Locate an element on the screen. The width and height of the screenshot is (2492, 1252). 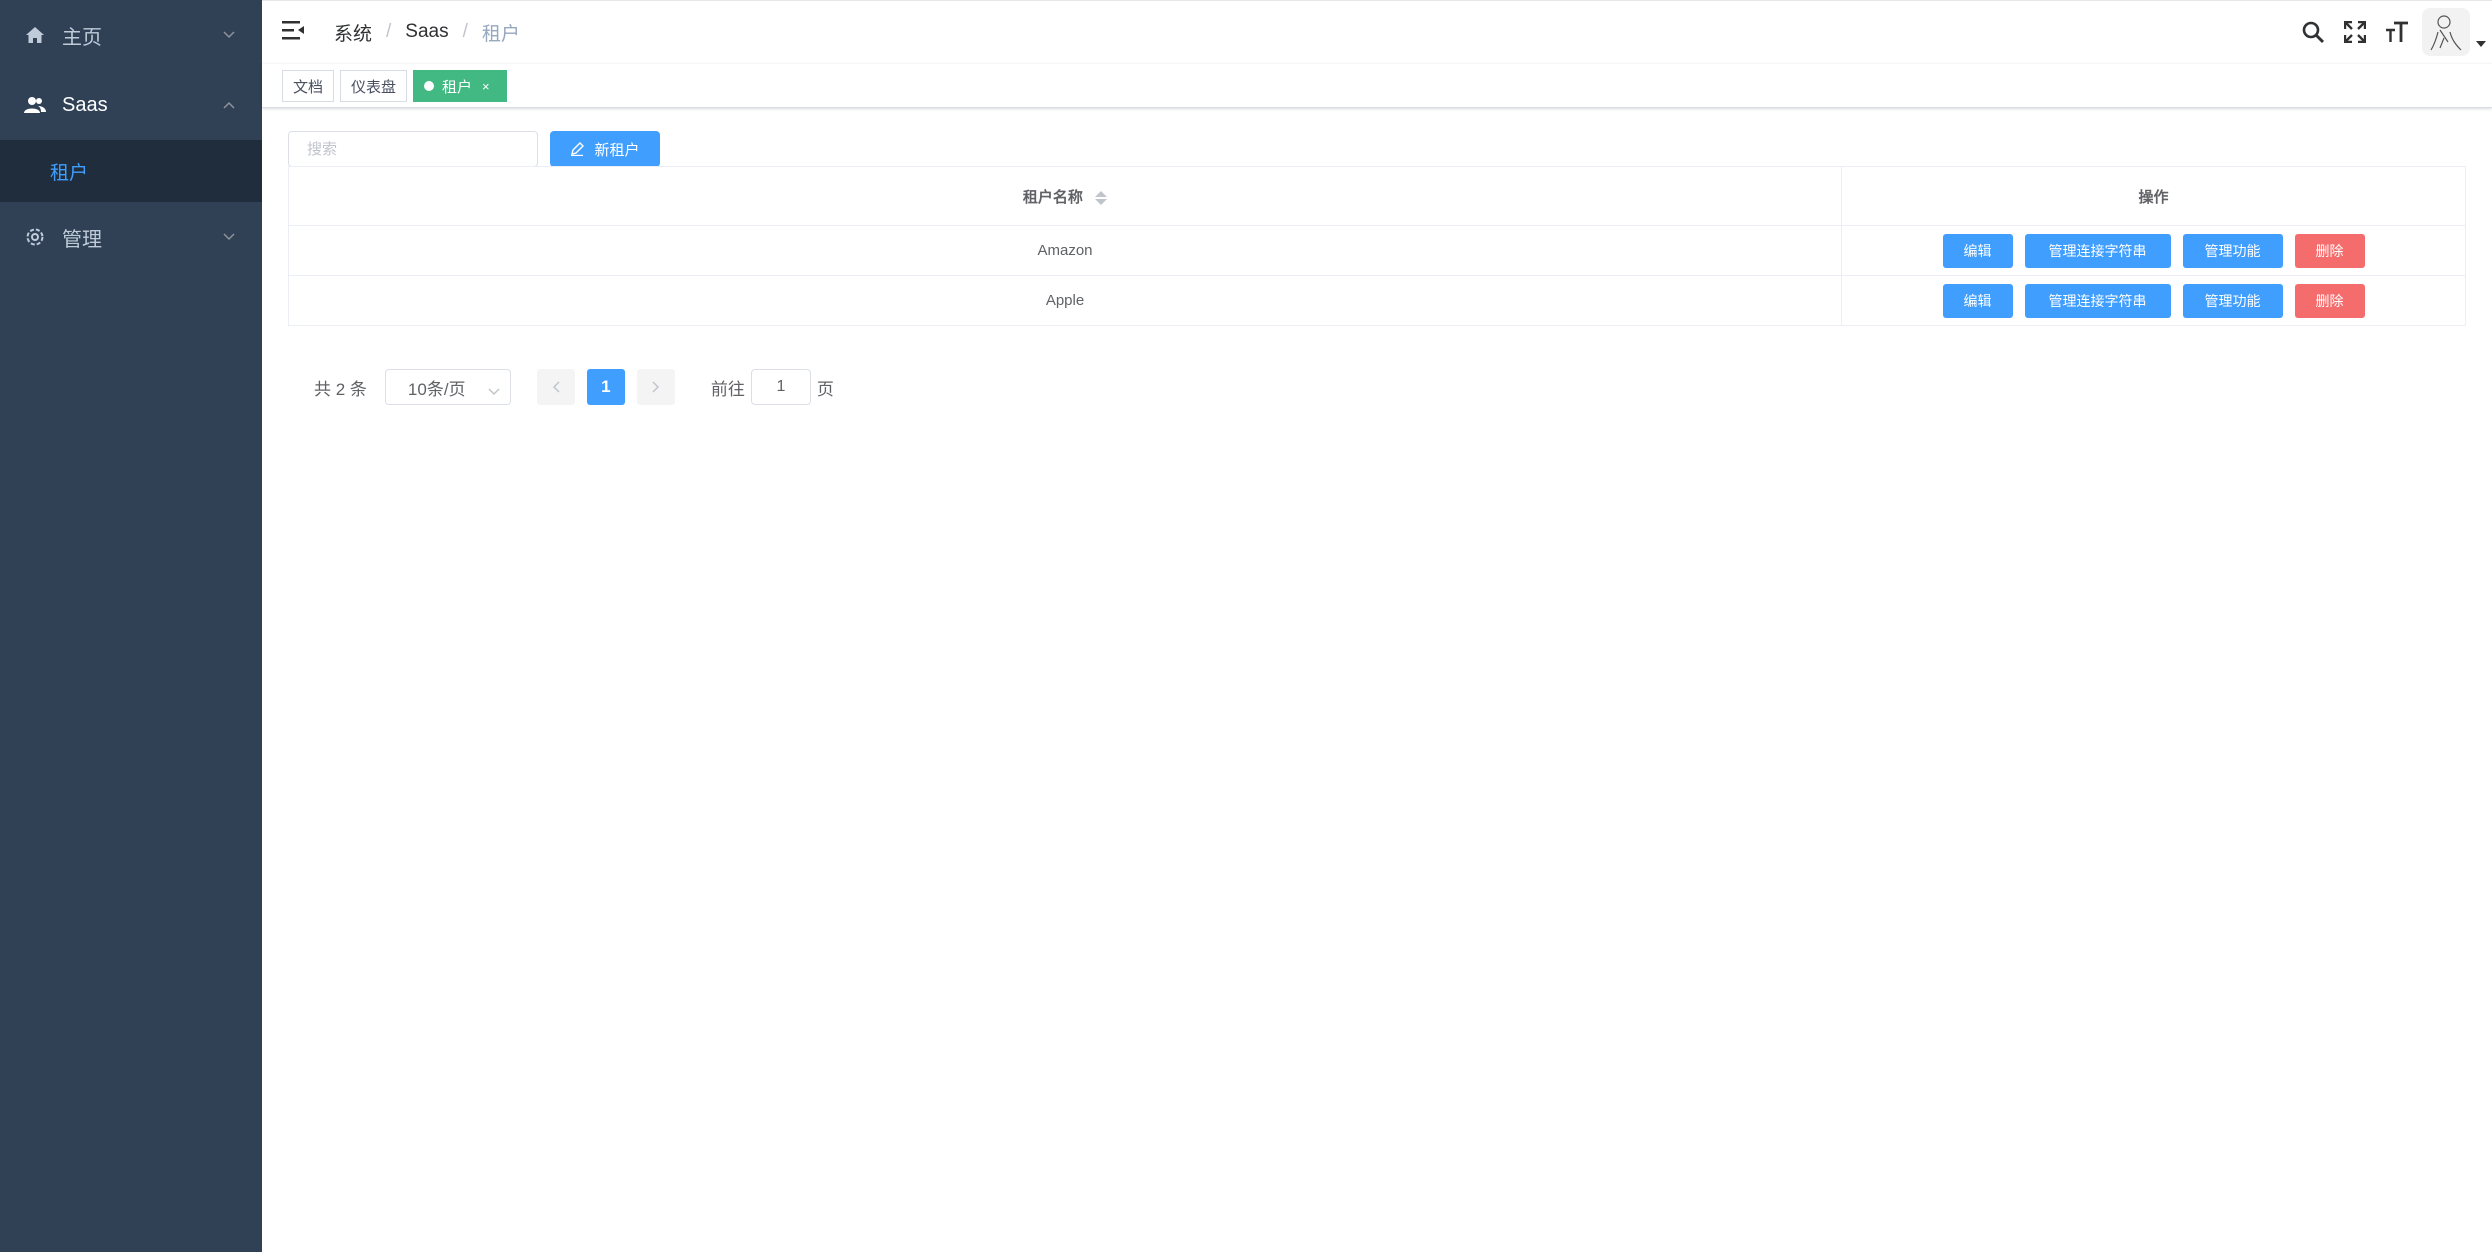
breadcrumb-item: Saas is located at coordinates (426, 32).